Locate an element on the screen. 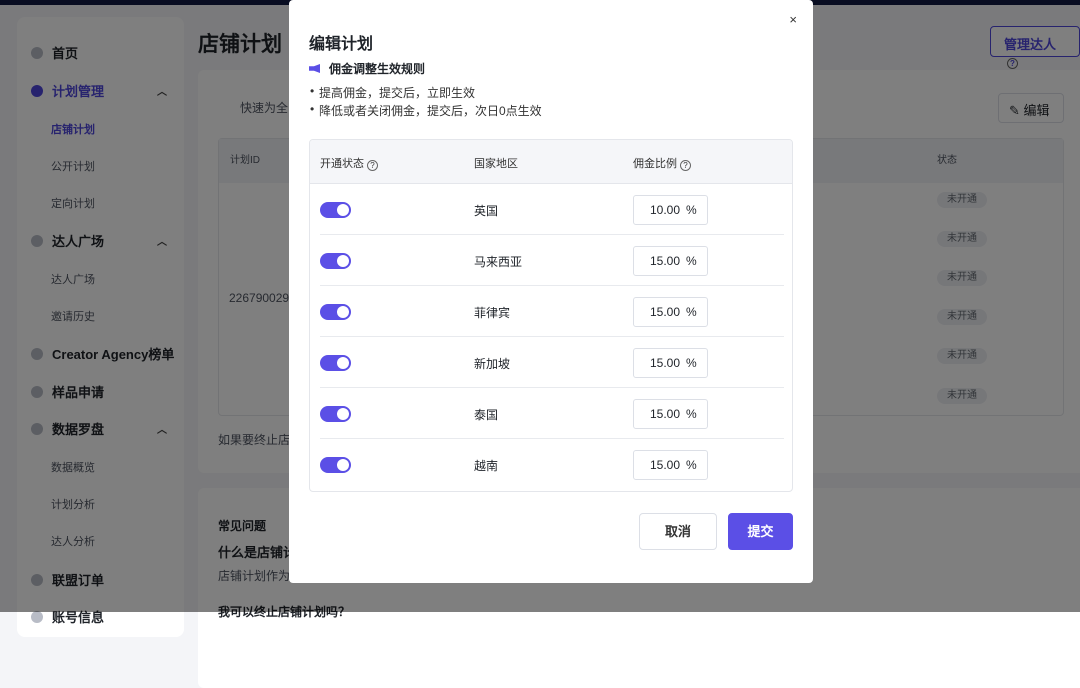 The width and height of the screenshot is (1080, 688). value: 10.00 is located at coordinates (665, 210).